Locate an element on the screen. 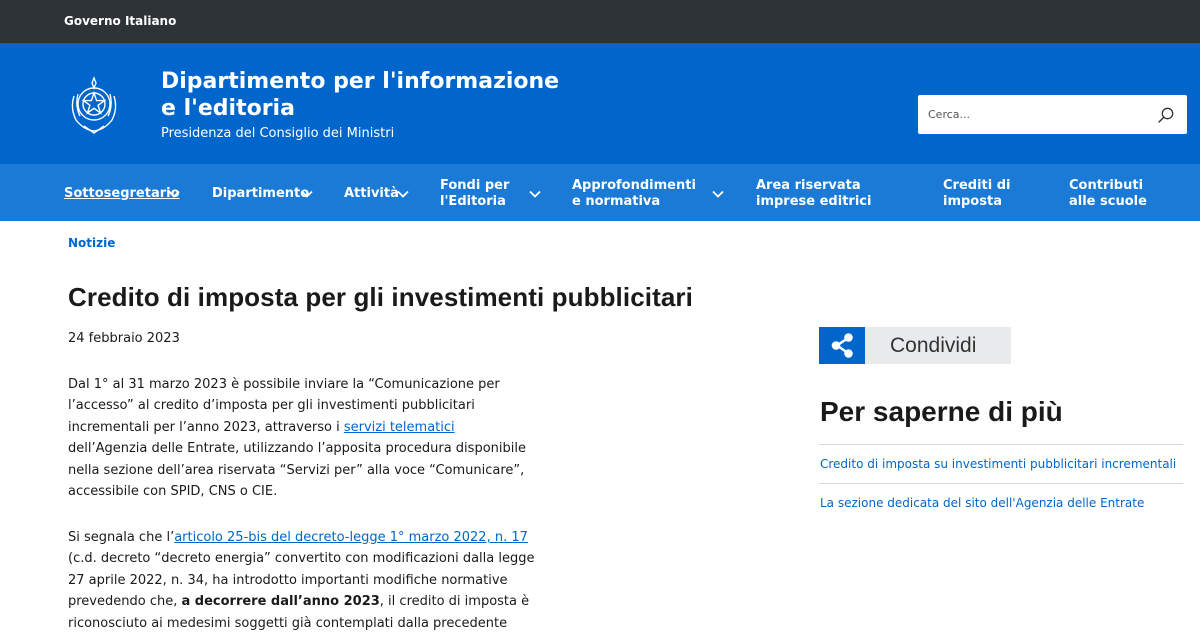 The height and width of the screenshot is (634, 1200). site-subtitle: Presidenza del Consiglio dei Ministri is located at coordinates (278, 133).